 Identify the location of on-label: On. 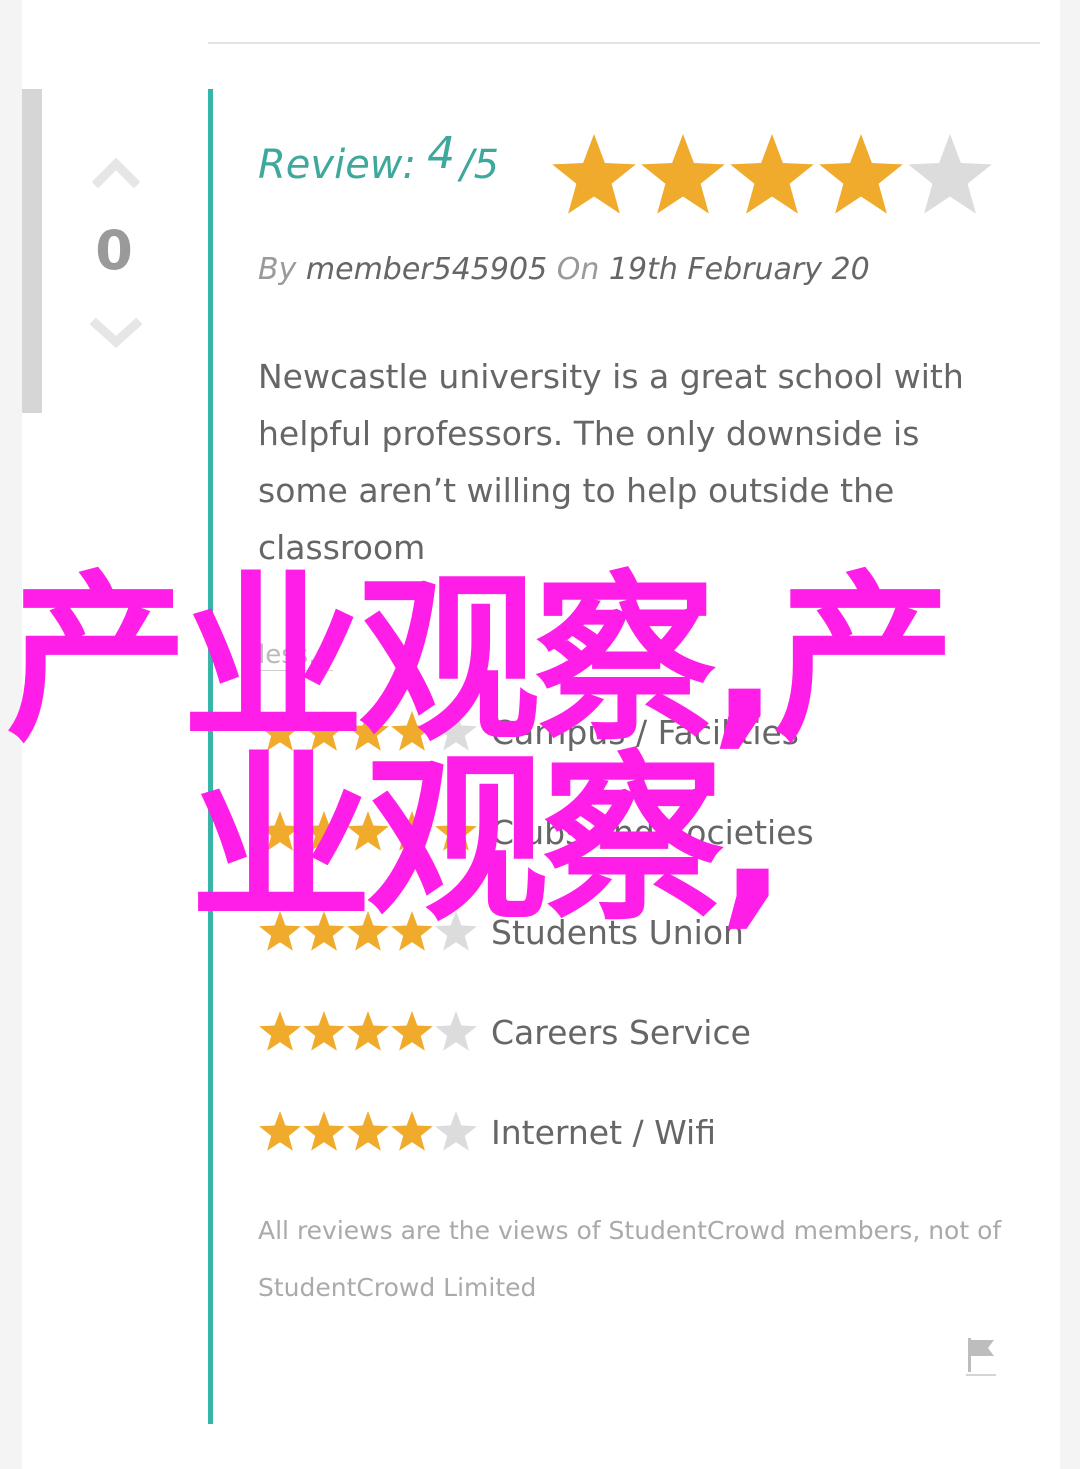
(578, 269).